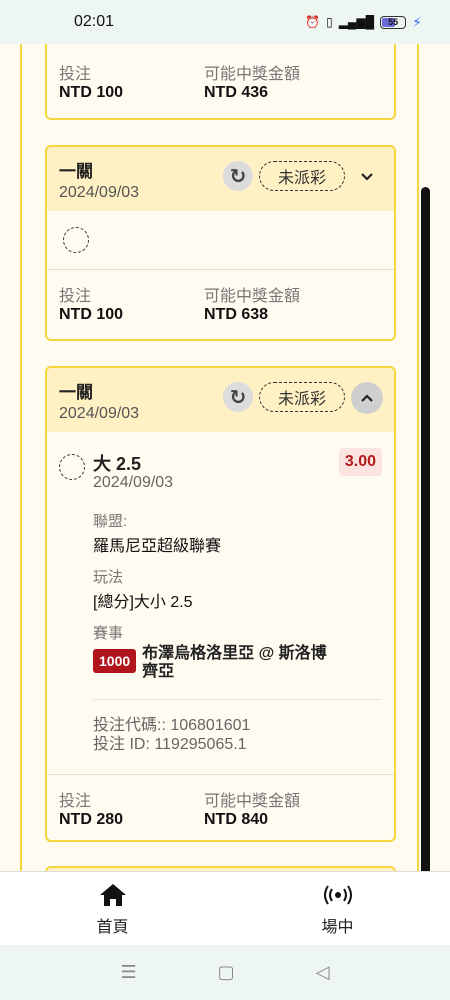 This screenshot has height=1000, width=450. Describe the element at coordinates (337, 927) in the screenshot. I see `nav-live-label: 場中` at that location.